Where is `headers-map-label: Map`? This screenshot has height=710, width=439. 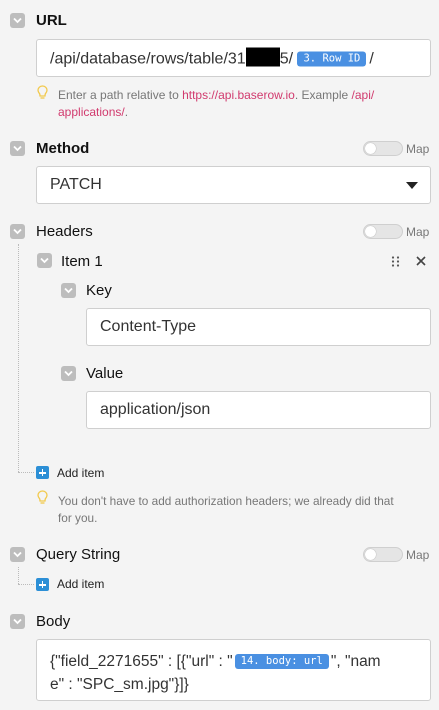
headers-map-label: Map is located at coordinates (418, 232).